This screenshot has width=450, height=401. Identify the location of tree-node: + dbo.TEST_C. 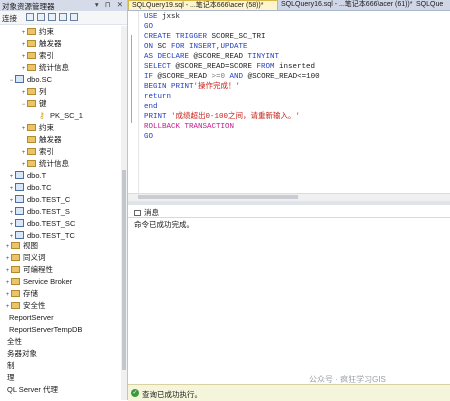
(39, 199).